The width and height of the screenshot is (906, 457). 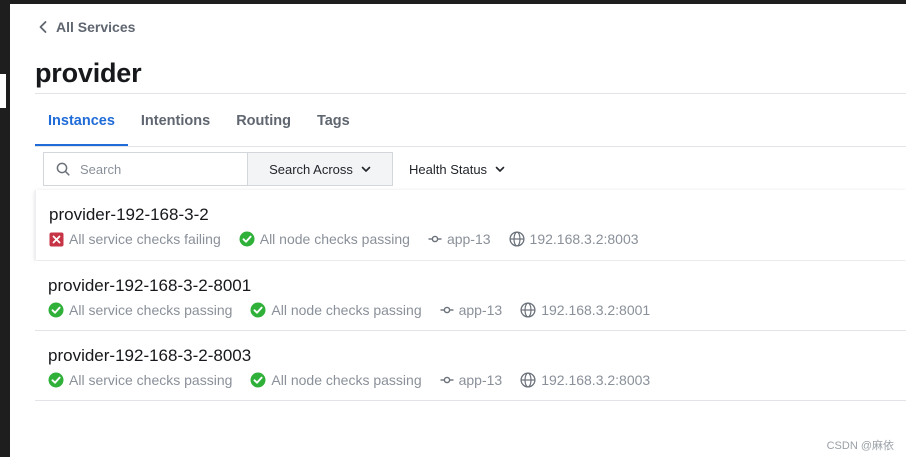 I want to click on health-status-label: Health Status, so click(x=448, y=169).